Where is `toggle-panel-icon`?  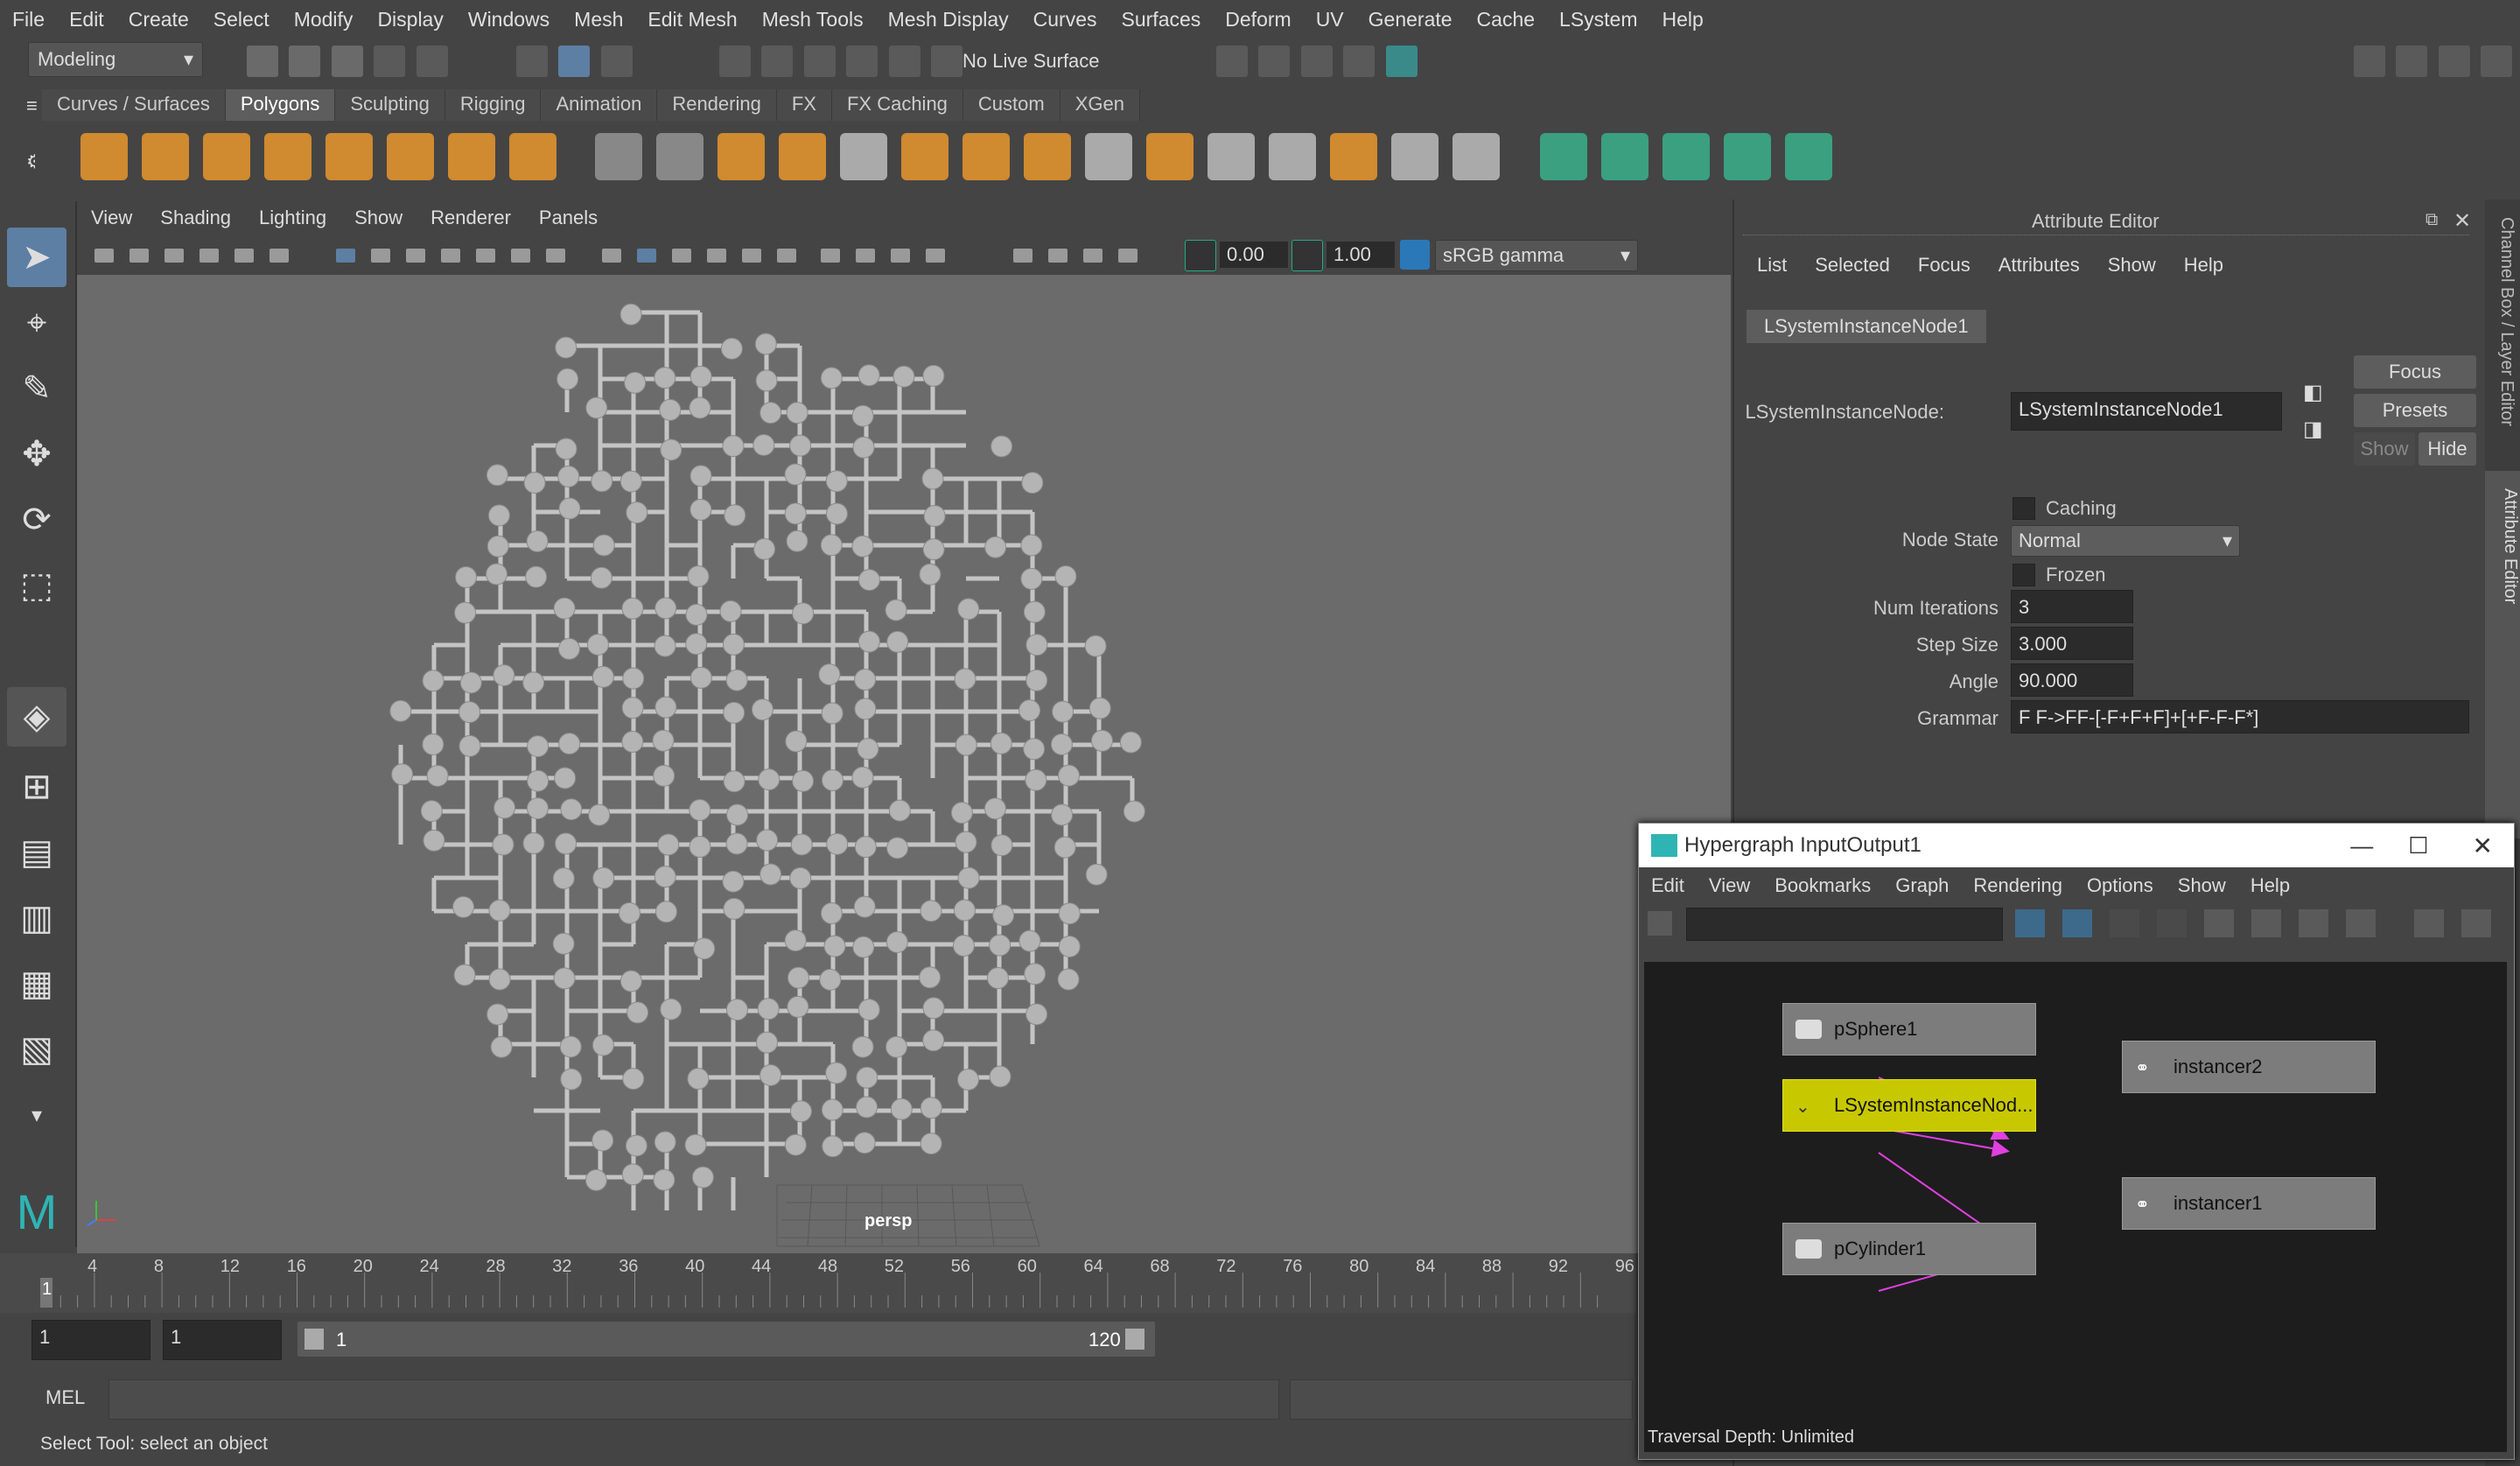
toggle-panel-icon is located at coordinates (2476, 923).